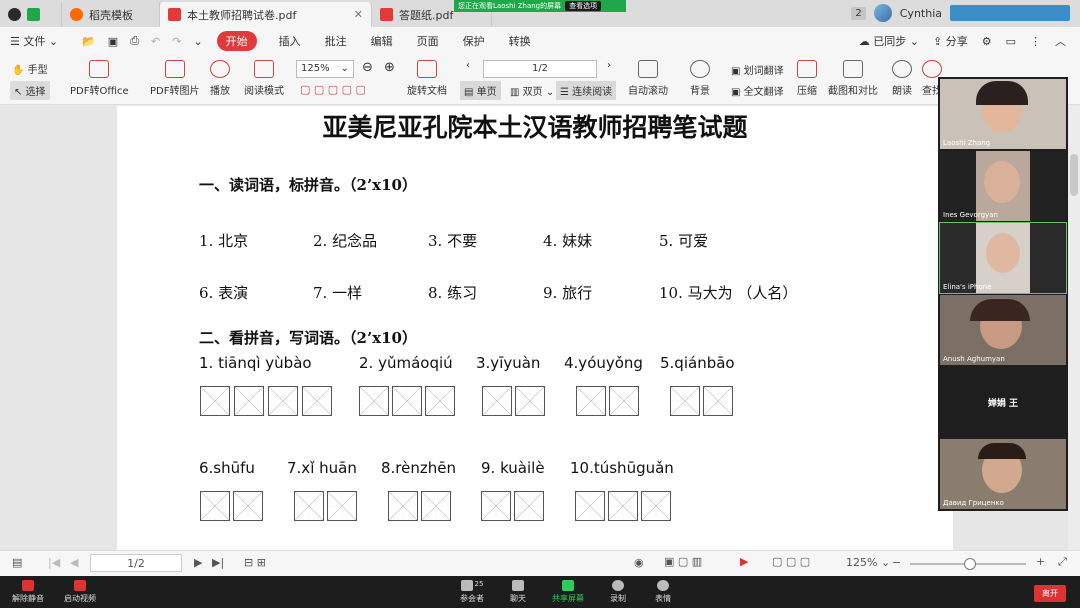  What do you see at coordinates (568, 592) in the screenshot?
I see `share-screen-button: 共享屏幕` at bounding box center [568, 592].